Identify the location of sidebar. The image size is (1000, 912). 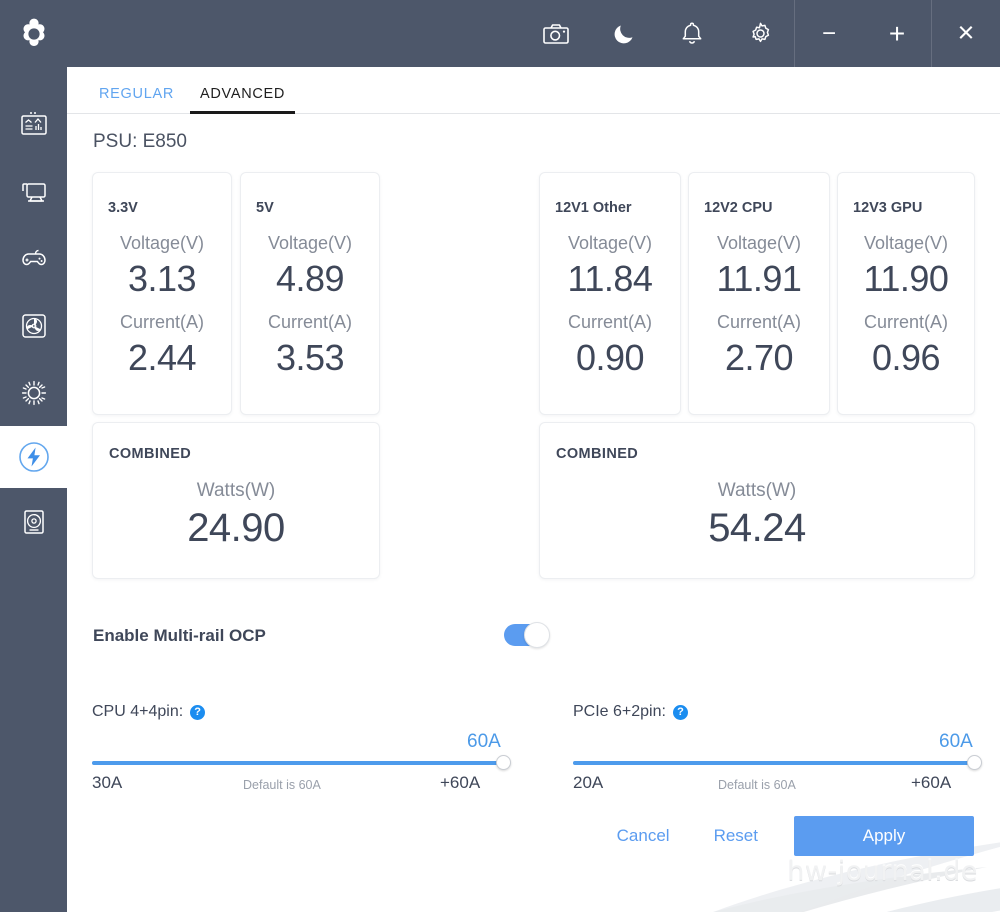
(33, 489).